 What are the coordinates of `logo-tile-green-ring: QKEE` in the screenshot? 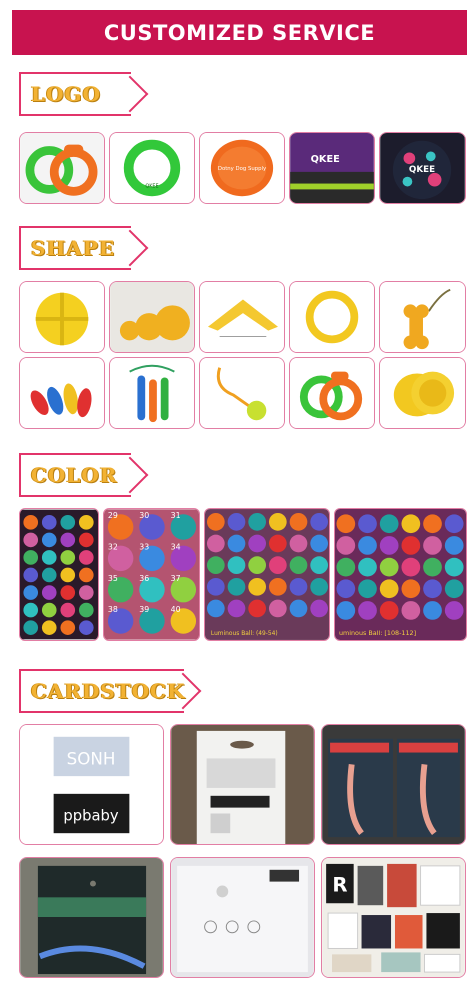 It's located at (152, 168).